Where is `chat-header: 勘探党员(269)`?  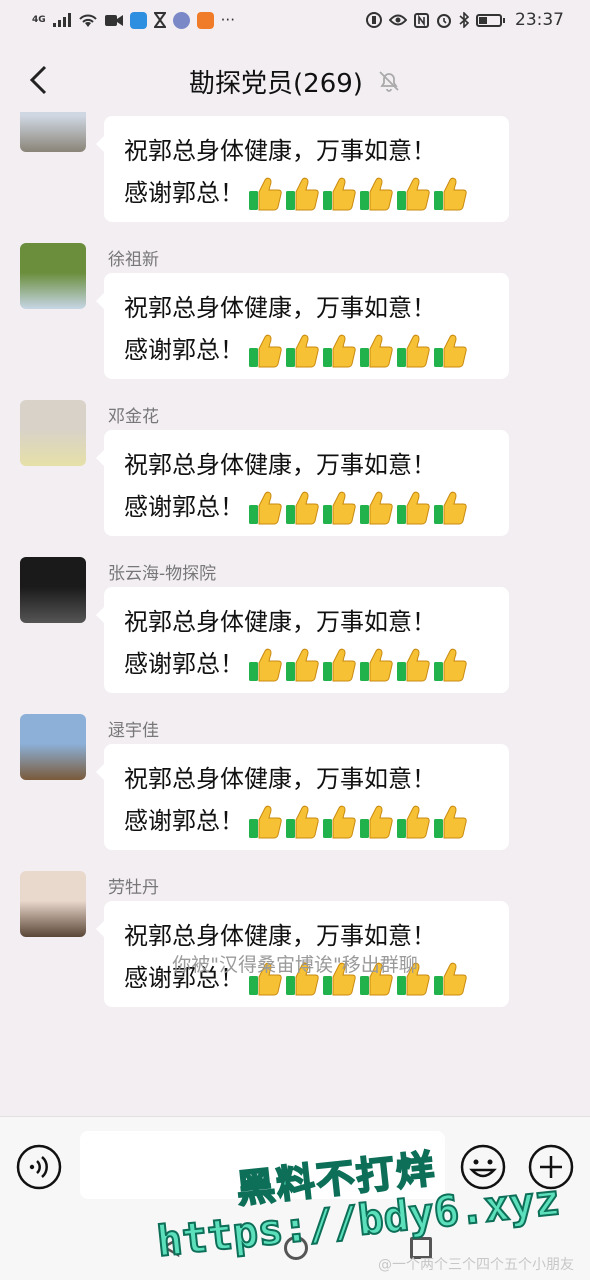 chat-header: 勘探党员(269) is located at coordinates (295, 81).